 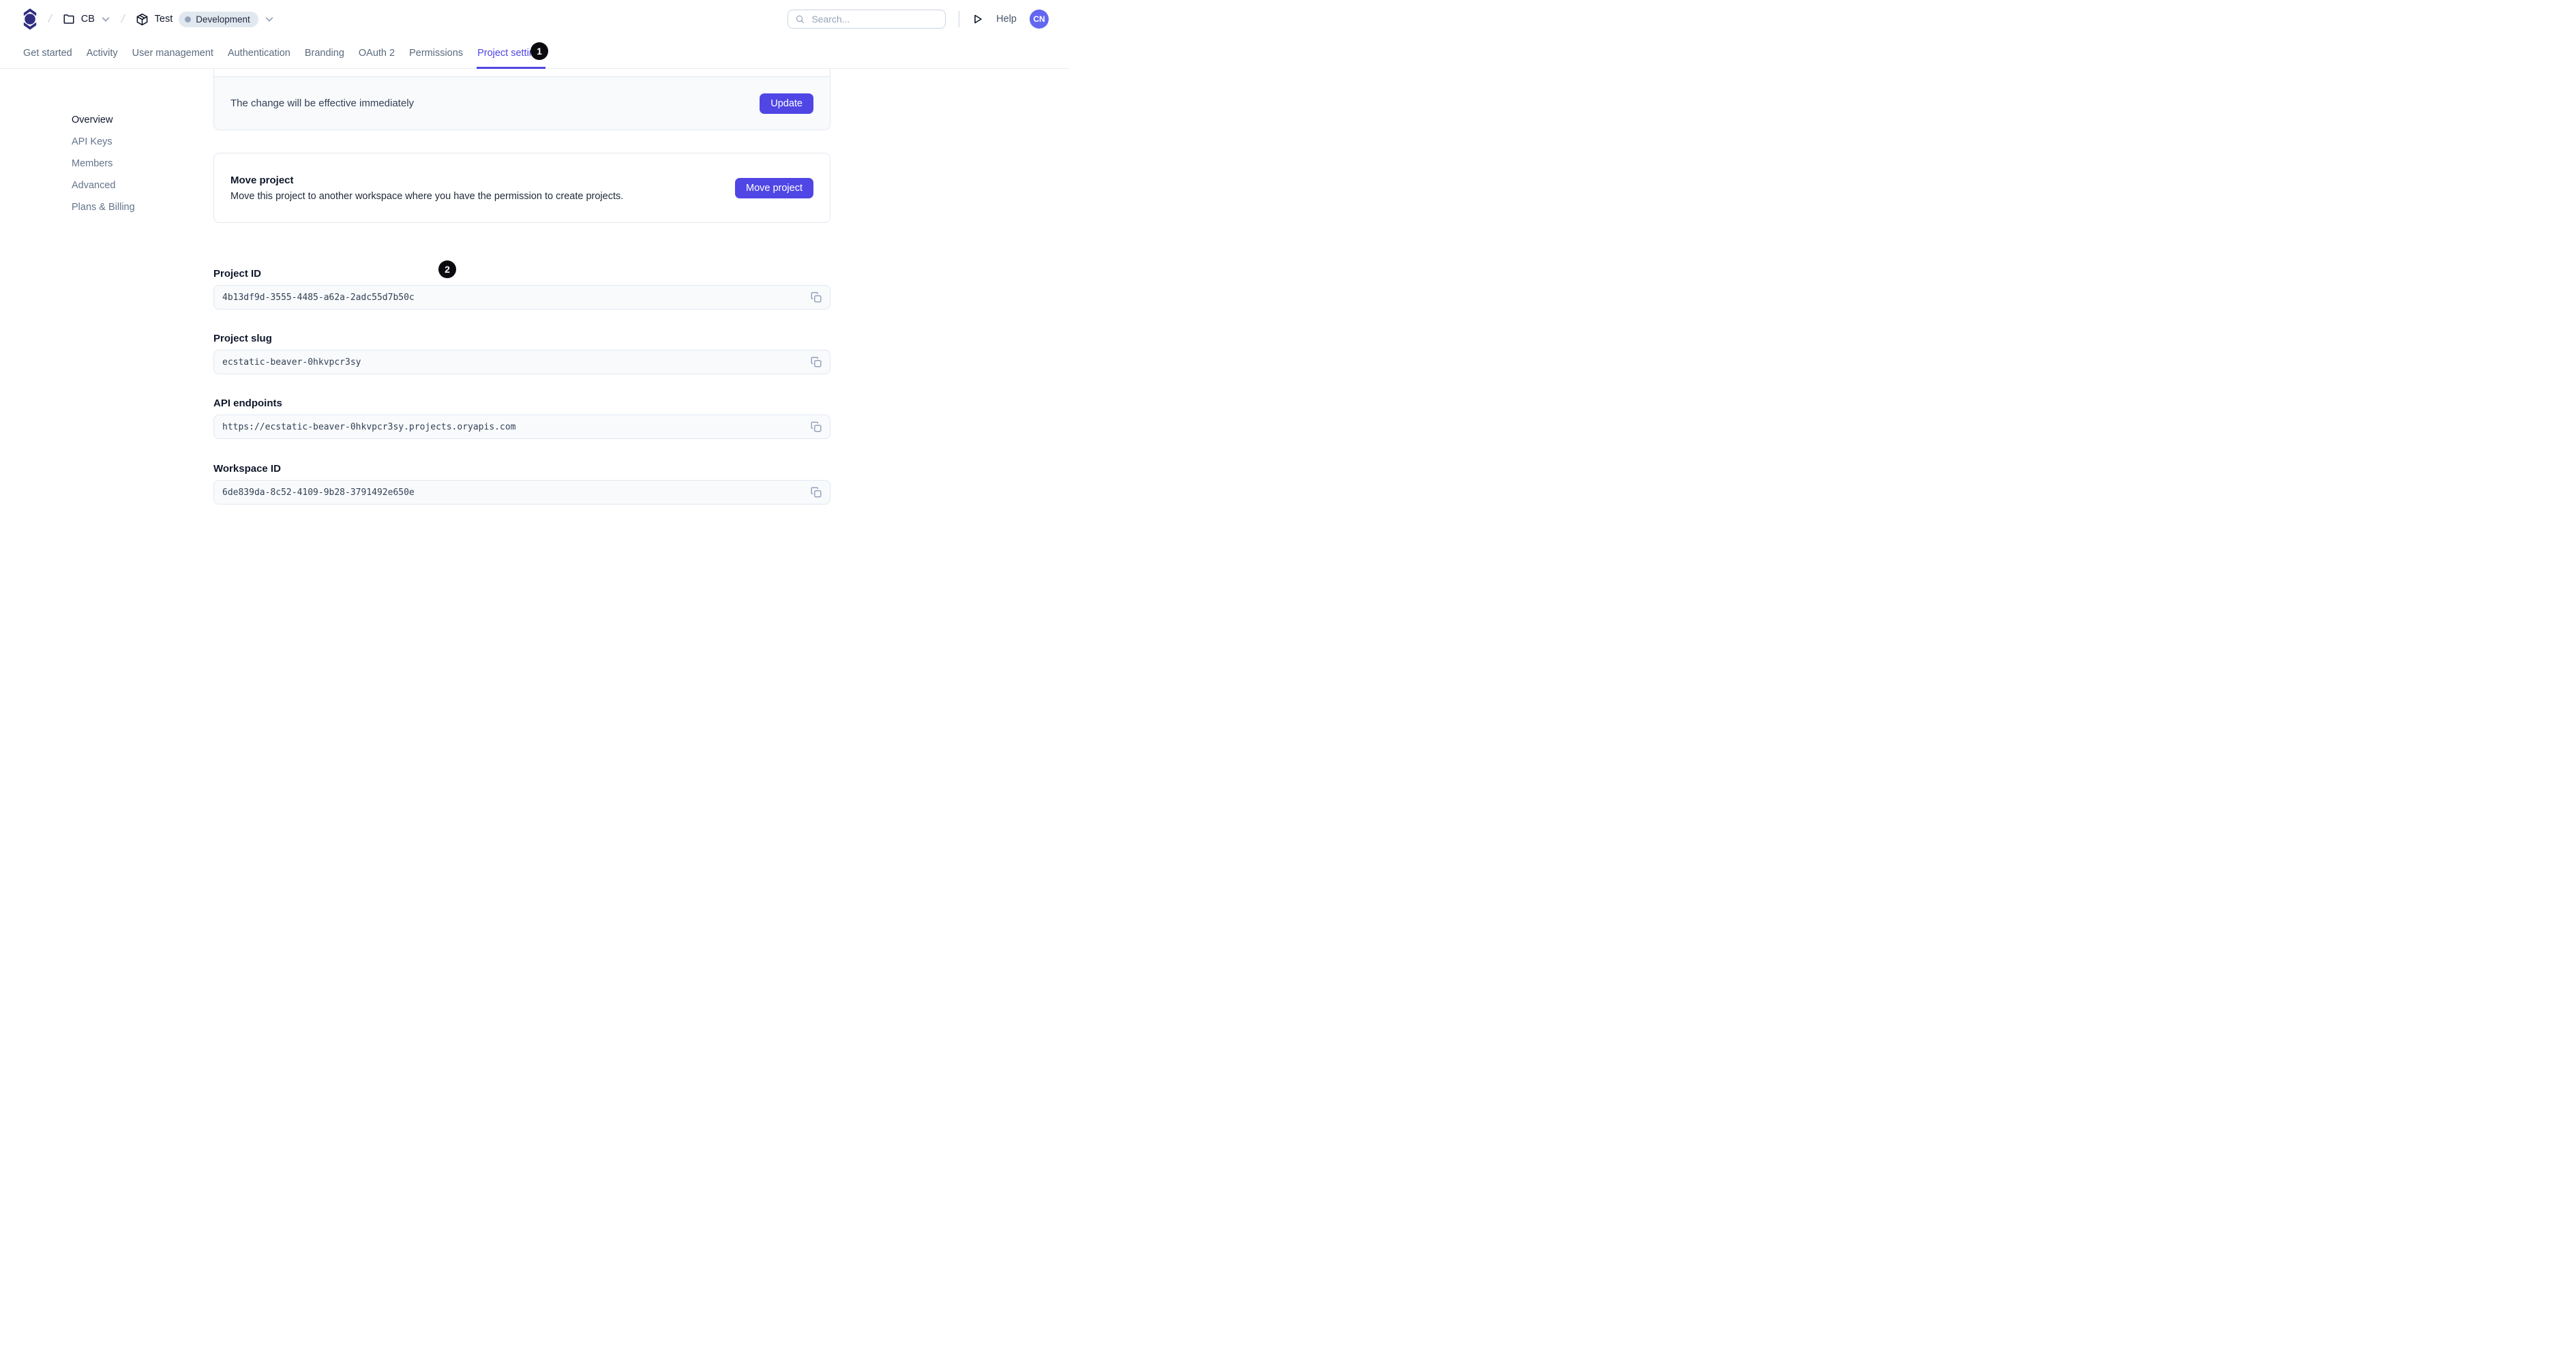 What do you see at coordinates (773, 187) in the screenshot?
I see `move-project-button: Move project` at bounding box center [773, 187].